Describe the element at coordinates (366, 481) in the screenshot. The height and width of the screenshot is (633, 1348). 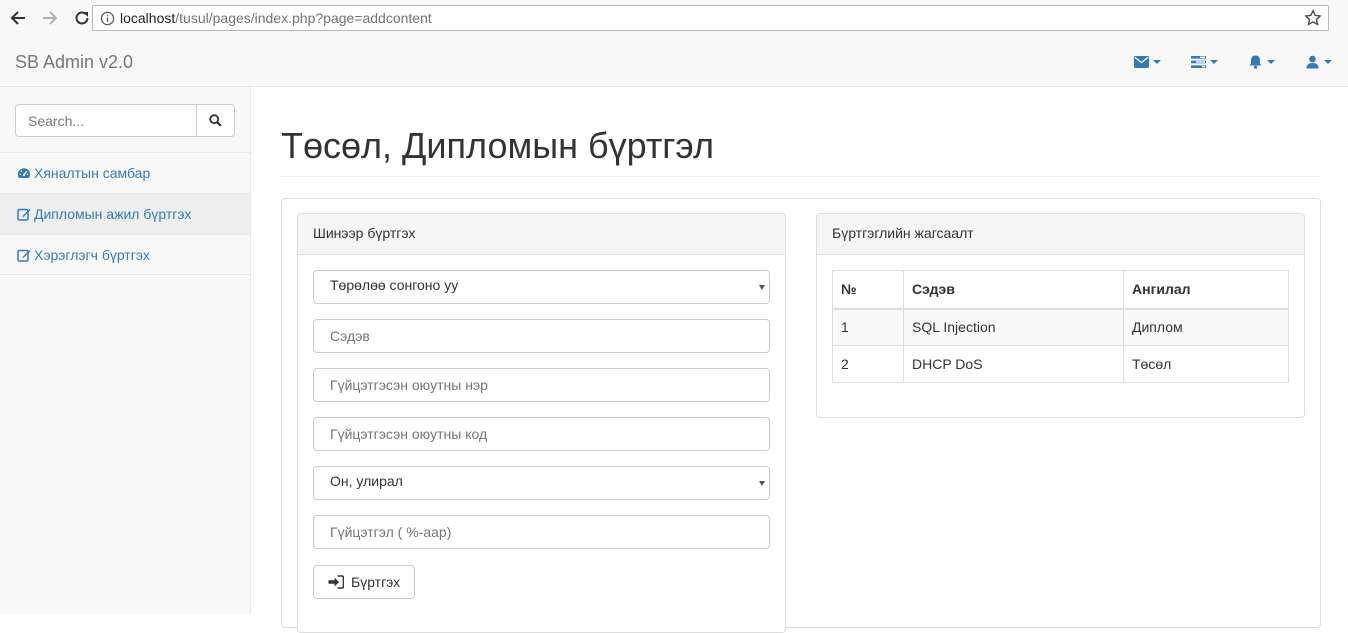
I see `term-select-value: Он, улирал` at that location.